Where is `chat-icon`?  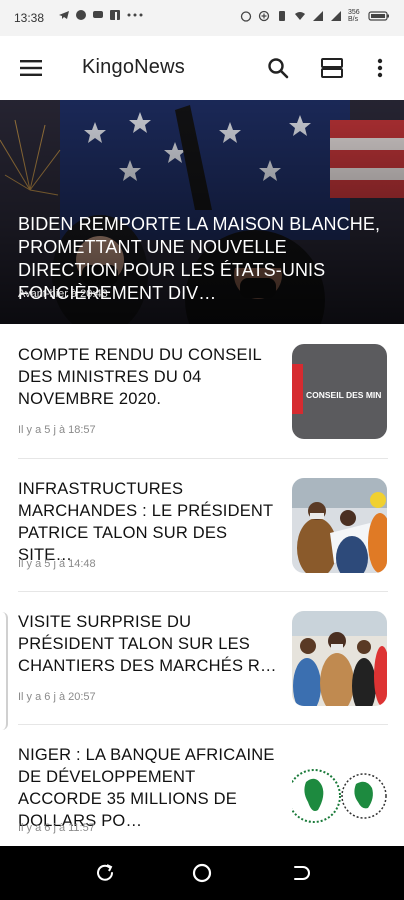 chat-icon is located at coordinates (98, 14).